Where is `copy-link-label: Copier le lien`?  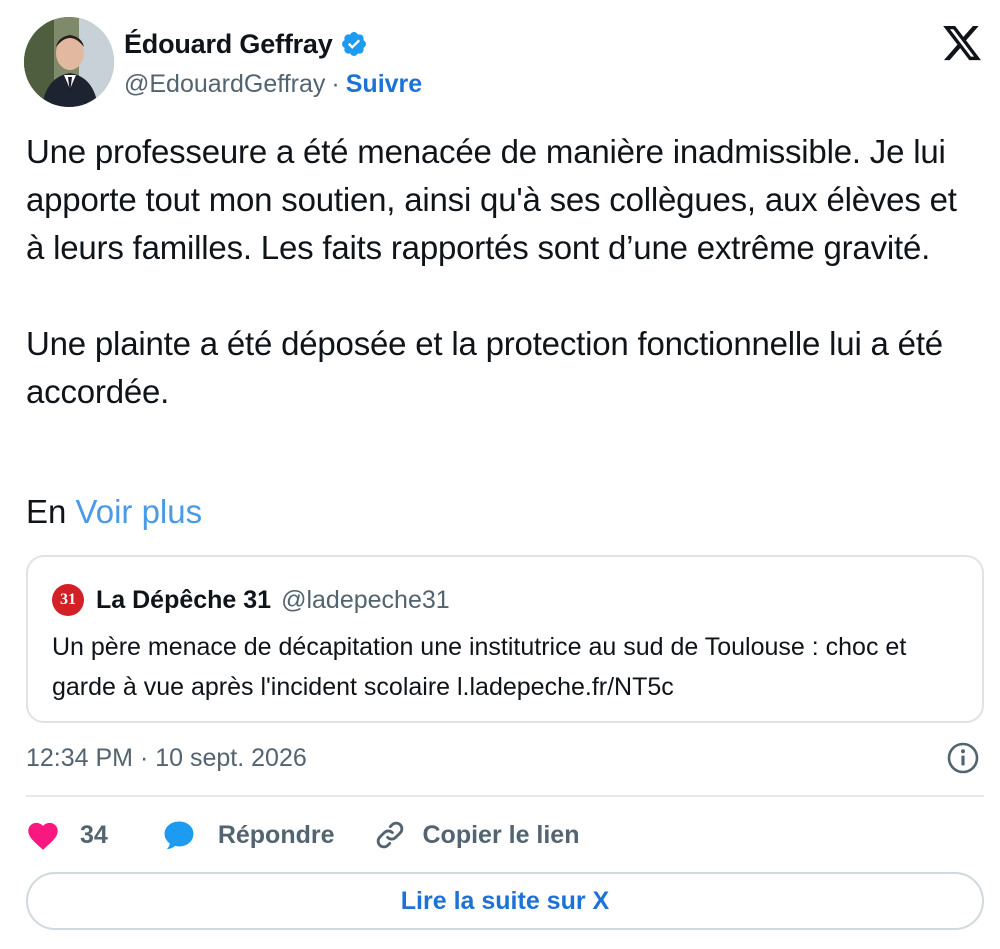 copy-link-label: Copier le lien is located at coordinates (501, 834).